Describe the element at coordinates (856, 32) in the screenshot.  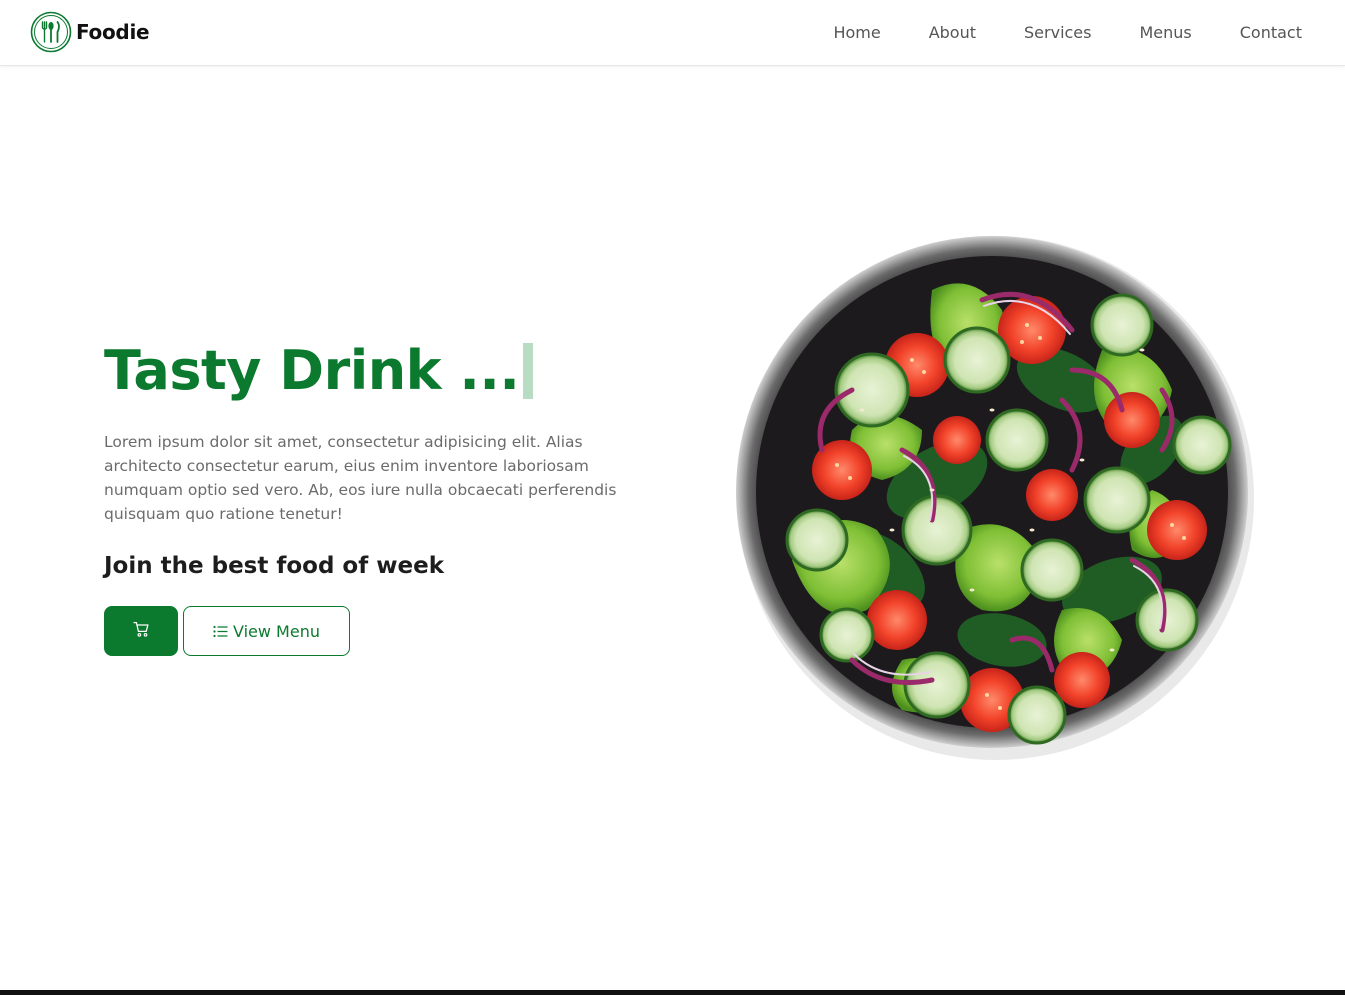
I see `nav-home: Home` at that location.